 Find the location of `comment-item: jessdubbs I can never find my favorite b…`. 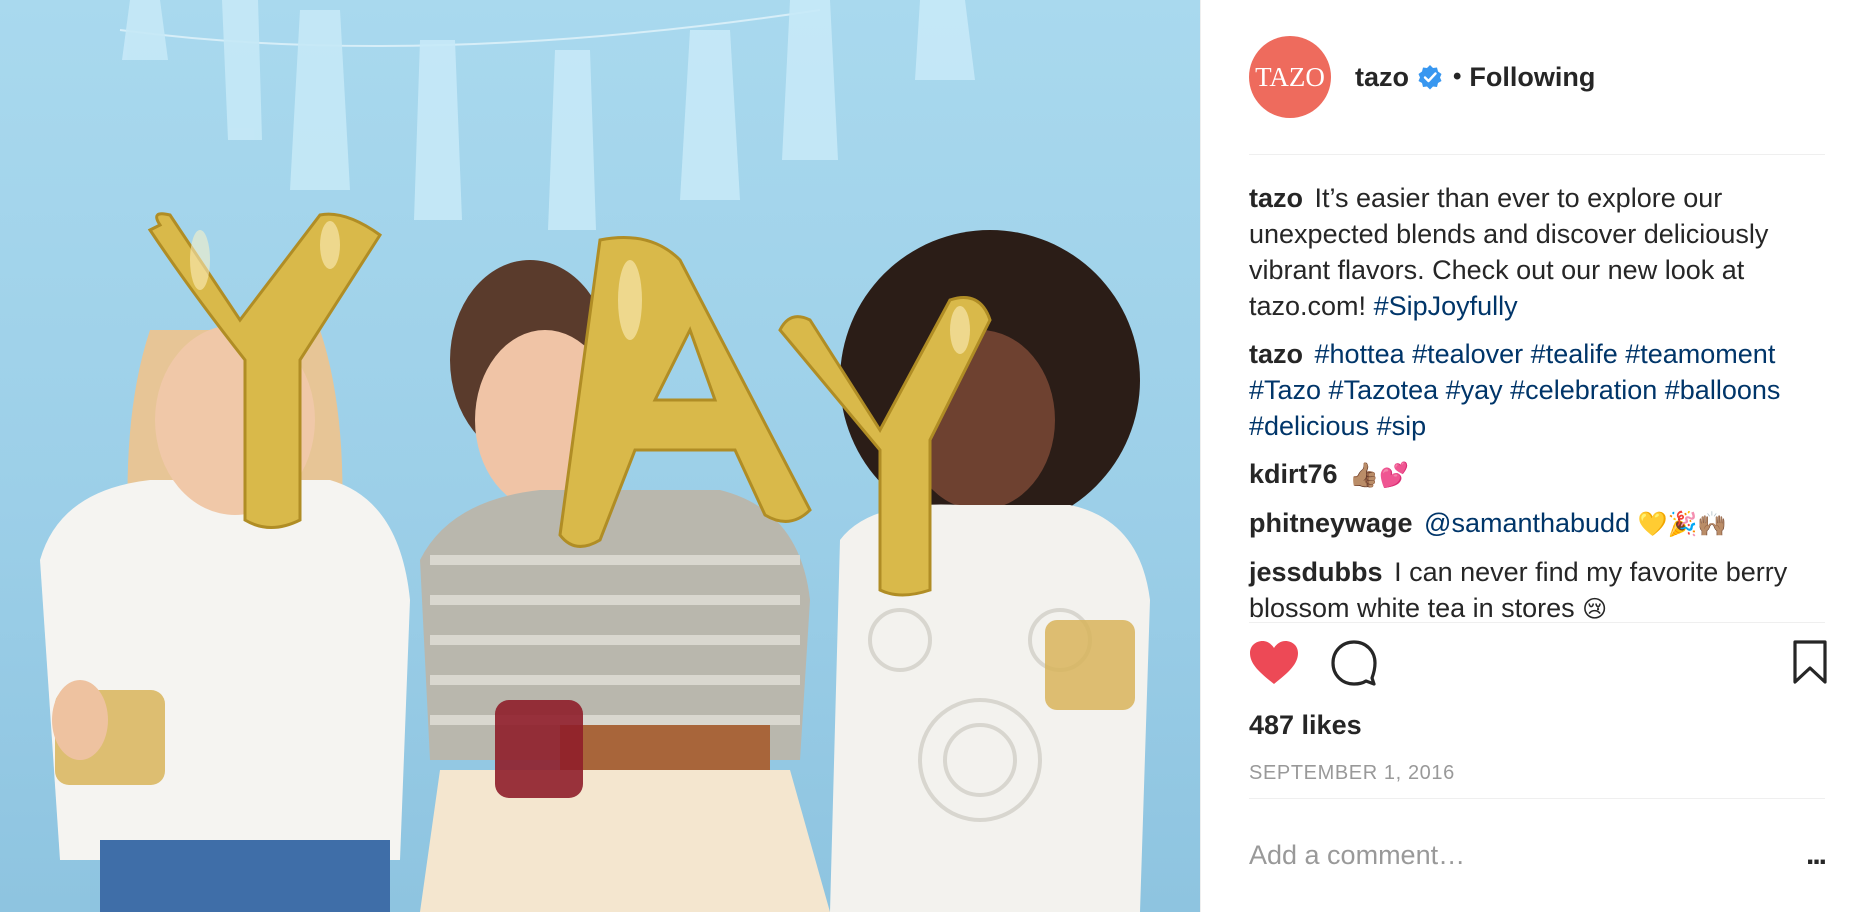

comment-item: jessdubbs I can never find my favorite b… is located at coordinates (1539, 590).